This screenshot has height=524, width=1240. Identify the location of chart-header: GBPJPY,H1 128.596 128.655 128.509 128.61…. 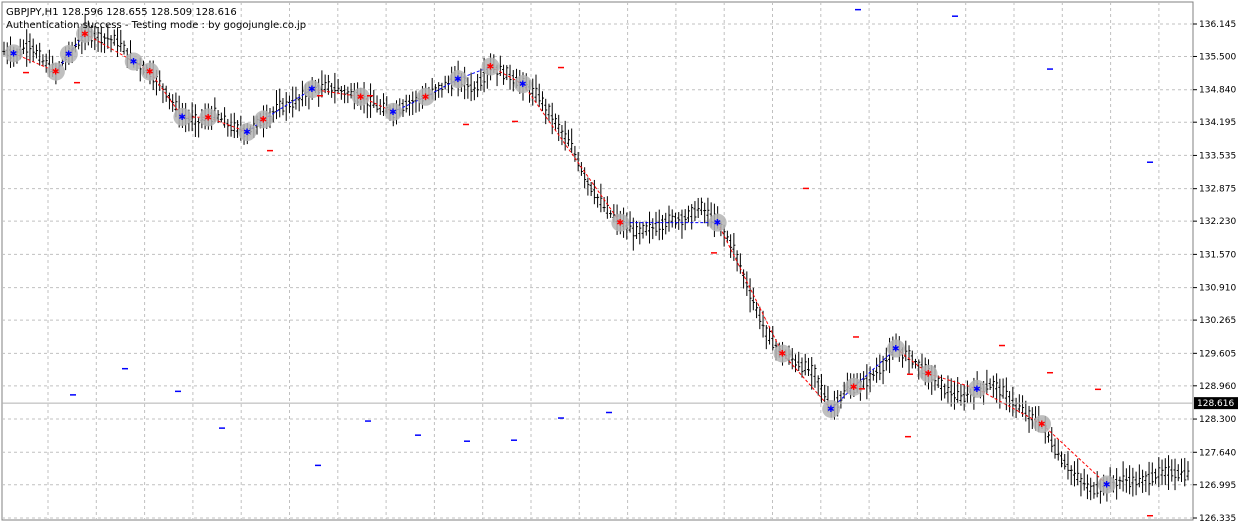
(156, 19).